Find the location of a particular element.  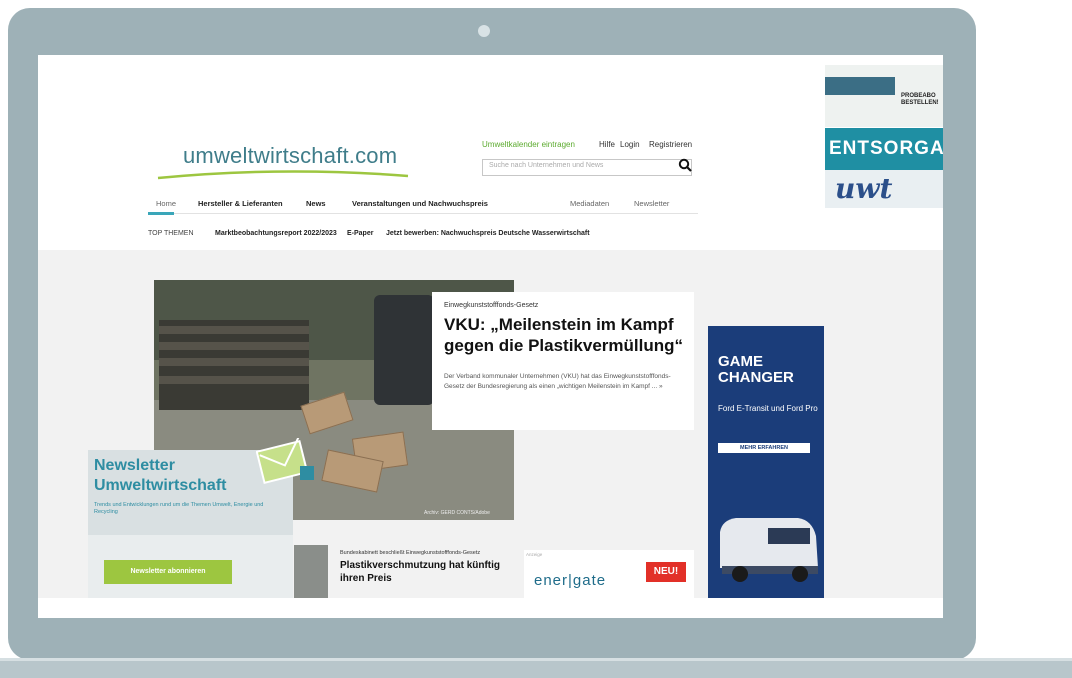

top-themes-label: TOP THEMEN is located at coordinates (171, 233).